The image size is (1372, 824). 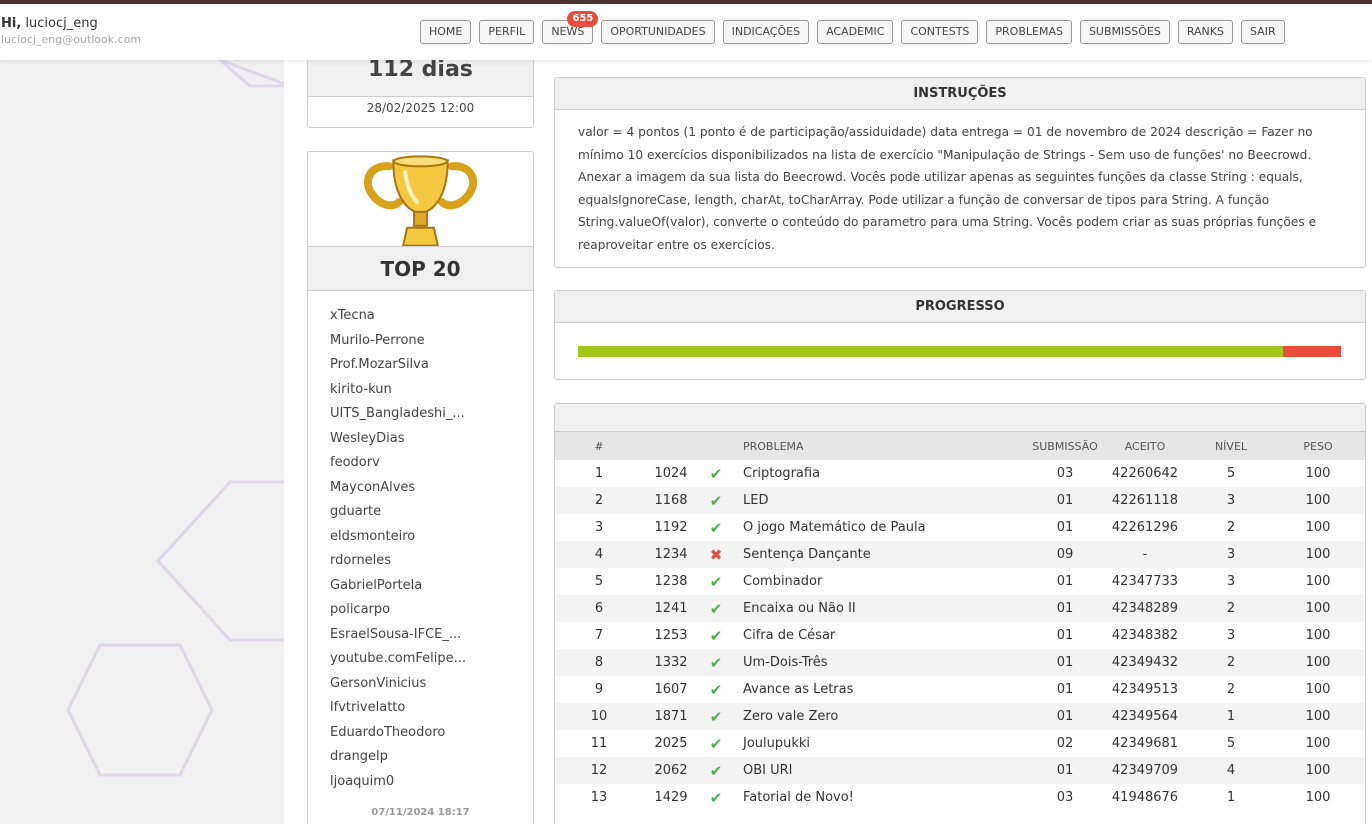 What do you see at coordinates (398, 614) in the screenshot?
I see `ranking-user: policarpo` at bounding box center [398, 614].